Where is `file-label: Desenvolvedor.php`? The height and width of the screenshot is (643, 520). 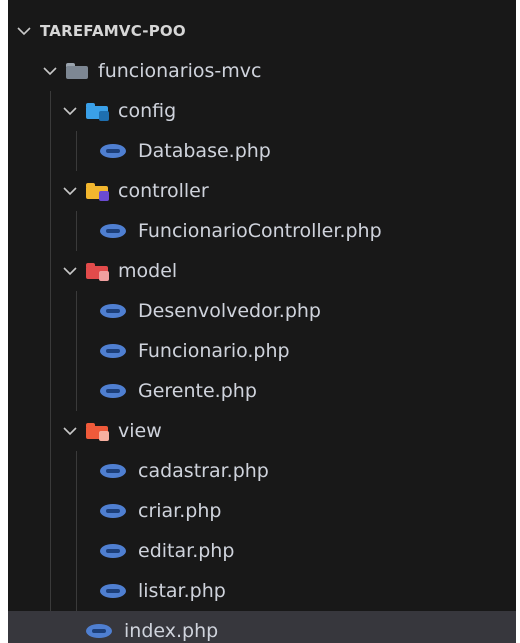 file-label: Desenvolvedor.php is located at coordinates (229, 311).